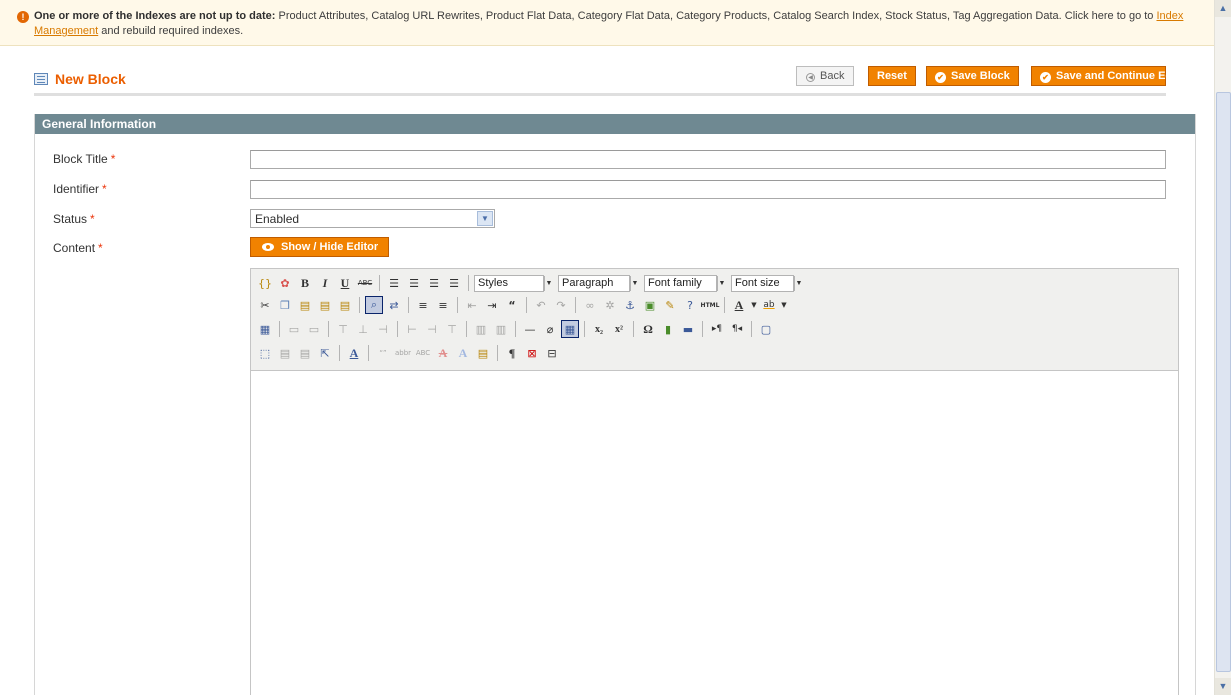 This screenshot has width=1231, height=696. What do you see at coordinates (372, 218) in the screenshot?
I see `status-select: Enabled ▼` at bounding box center [372, 218].